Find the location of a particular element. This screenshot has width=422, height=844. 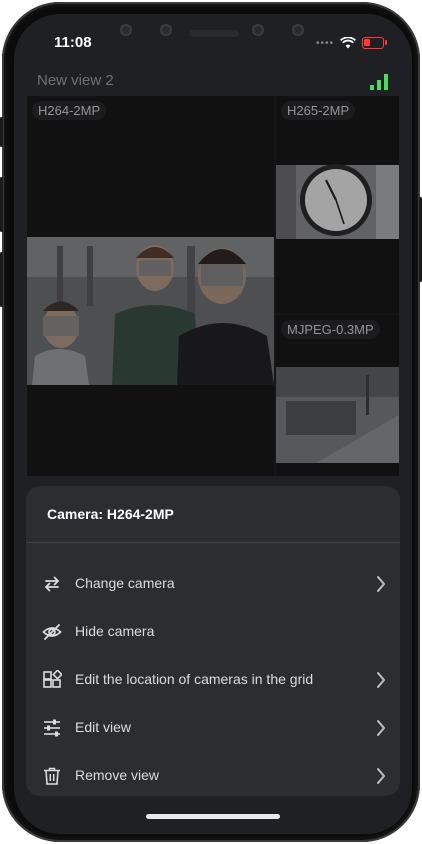

front-camera is located at coordinates (166, 30).